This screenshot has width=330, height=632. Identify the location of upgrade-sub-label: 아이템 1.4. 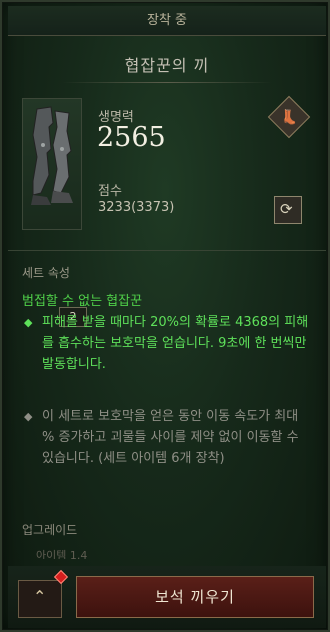
(62, 554).